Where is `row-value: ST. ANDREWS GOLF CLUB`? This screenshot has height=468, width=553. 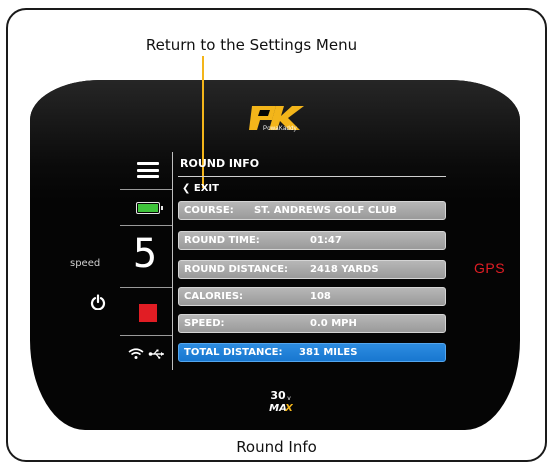 row-value: ST. ANDREWS GOLF CLUB is located at coordinates (325, 210).